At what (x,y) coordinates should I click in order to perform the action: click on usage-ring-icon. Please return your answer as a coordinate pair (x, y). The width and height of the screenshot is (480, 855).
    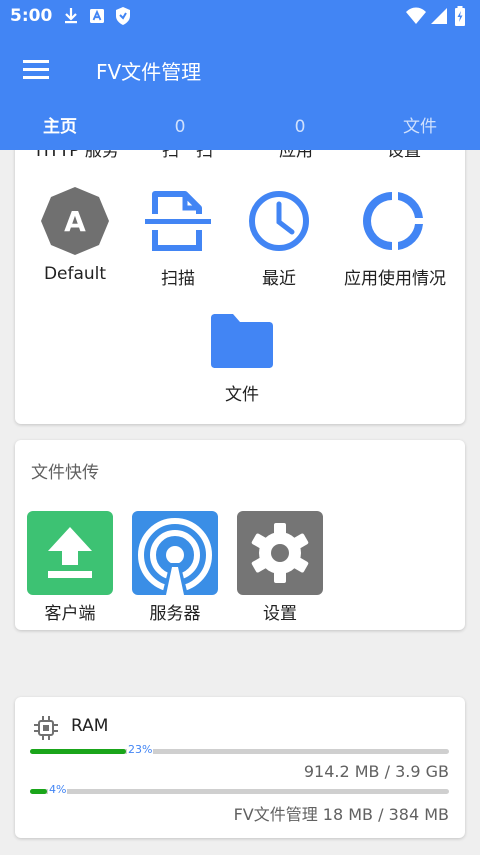
    Looking at the image, I should click on (393, 221).